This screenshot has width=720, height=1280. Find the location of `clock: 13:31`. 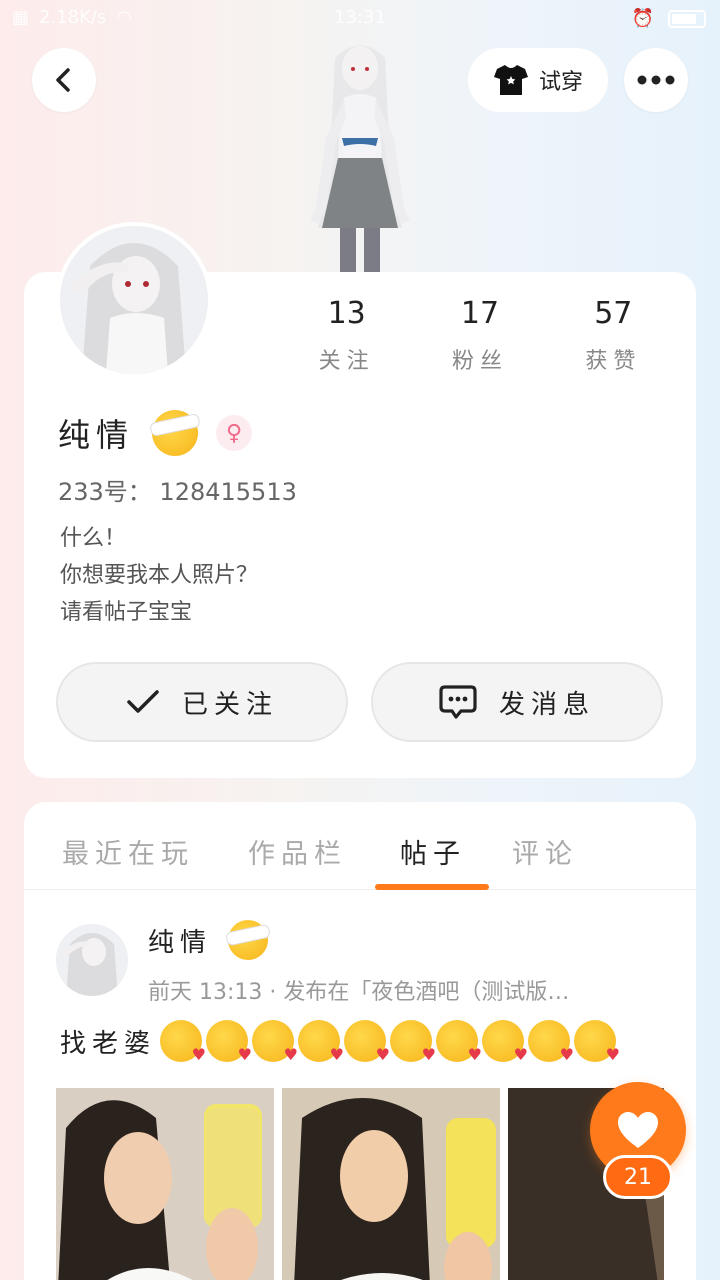

clock: 13:31 is located at coordinates (360, 17).